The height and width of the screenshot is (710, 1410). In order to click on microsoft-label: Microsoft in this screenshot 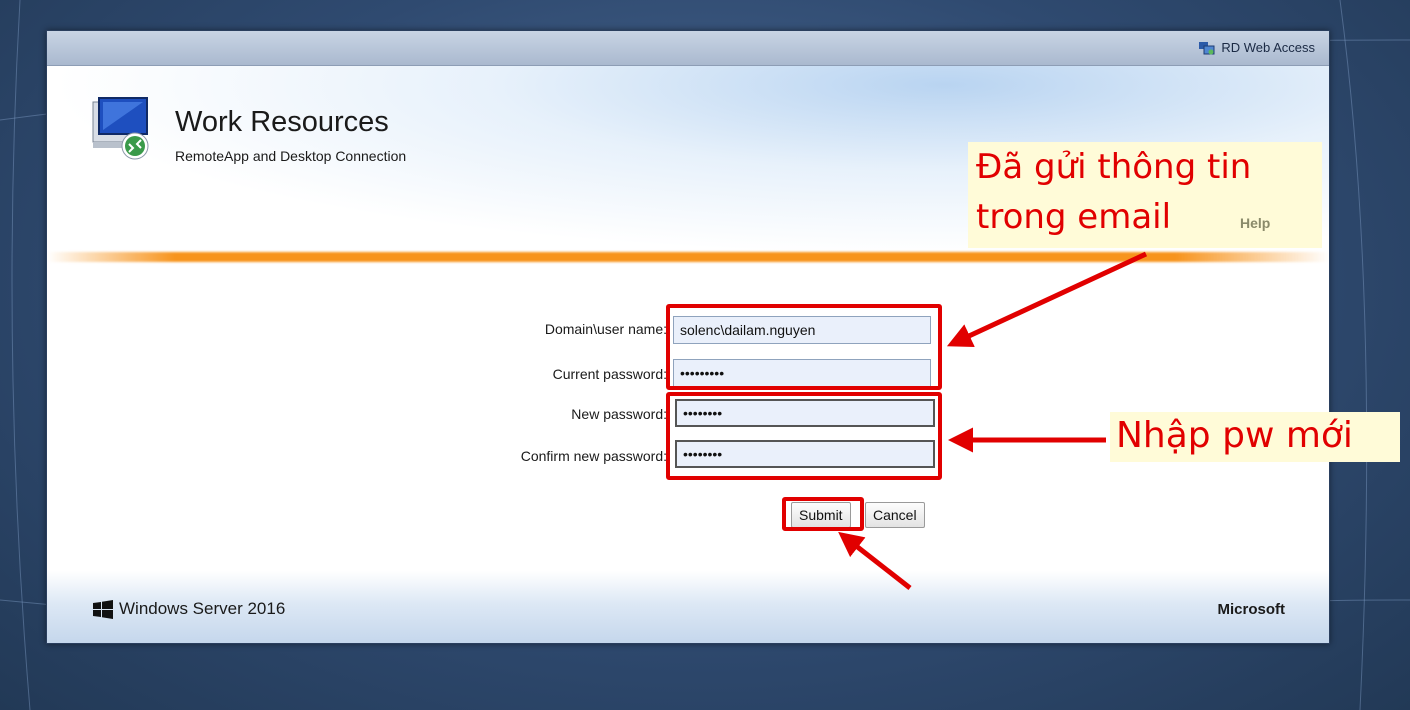, I will do `click(1251, 609)`.